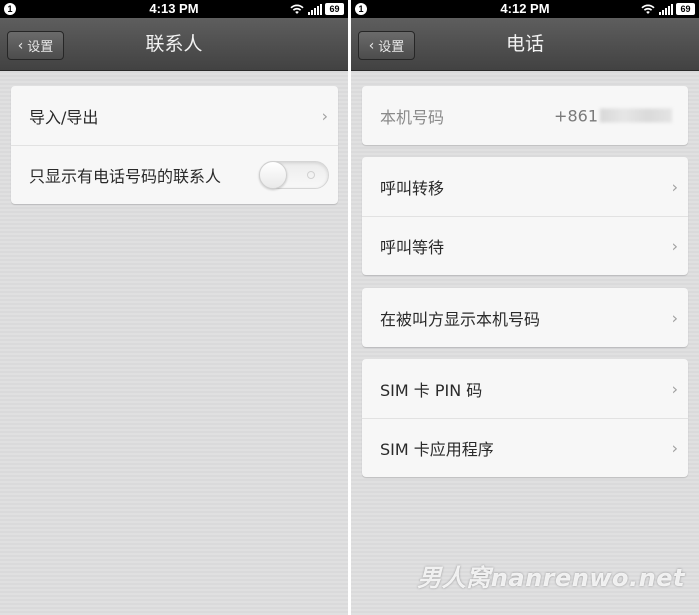 This screenshot has height=615, width=699. Describe the element at coordinates (431, 390) in the screenshot. I see `row-label: SIM 卡 PIN 码` at that location.